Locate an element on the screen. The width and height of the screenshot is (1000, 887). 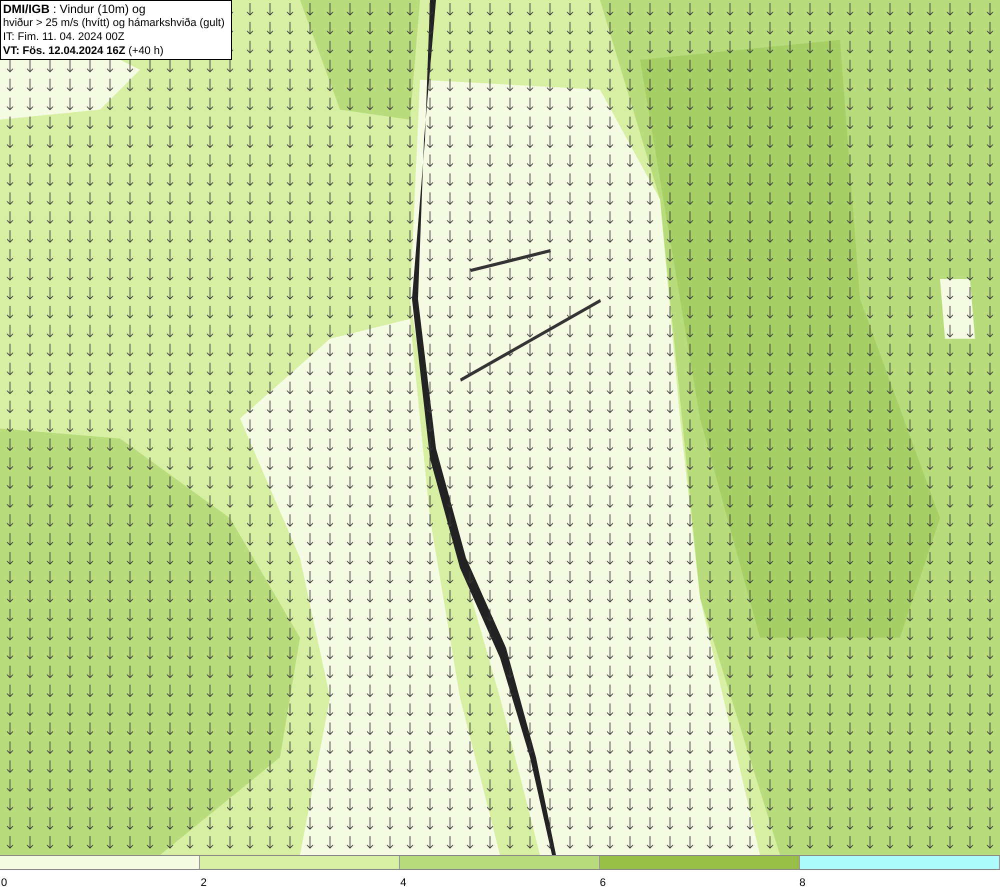
legend-text: hviður > 25 m/s (hvítt) og hámarkshviða (gult) is located at coordinates (114, 23).